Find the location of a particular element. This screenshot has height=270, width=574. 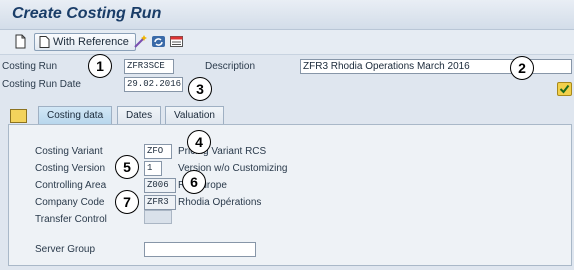

costing-run-field: ZFR3SCE is located at coordinates (149, 66).